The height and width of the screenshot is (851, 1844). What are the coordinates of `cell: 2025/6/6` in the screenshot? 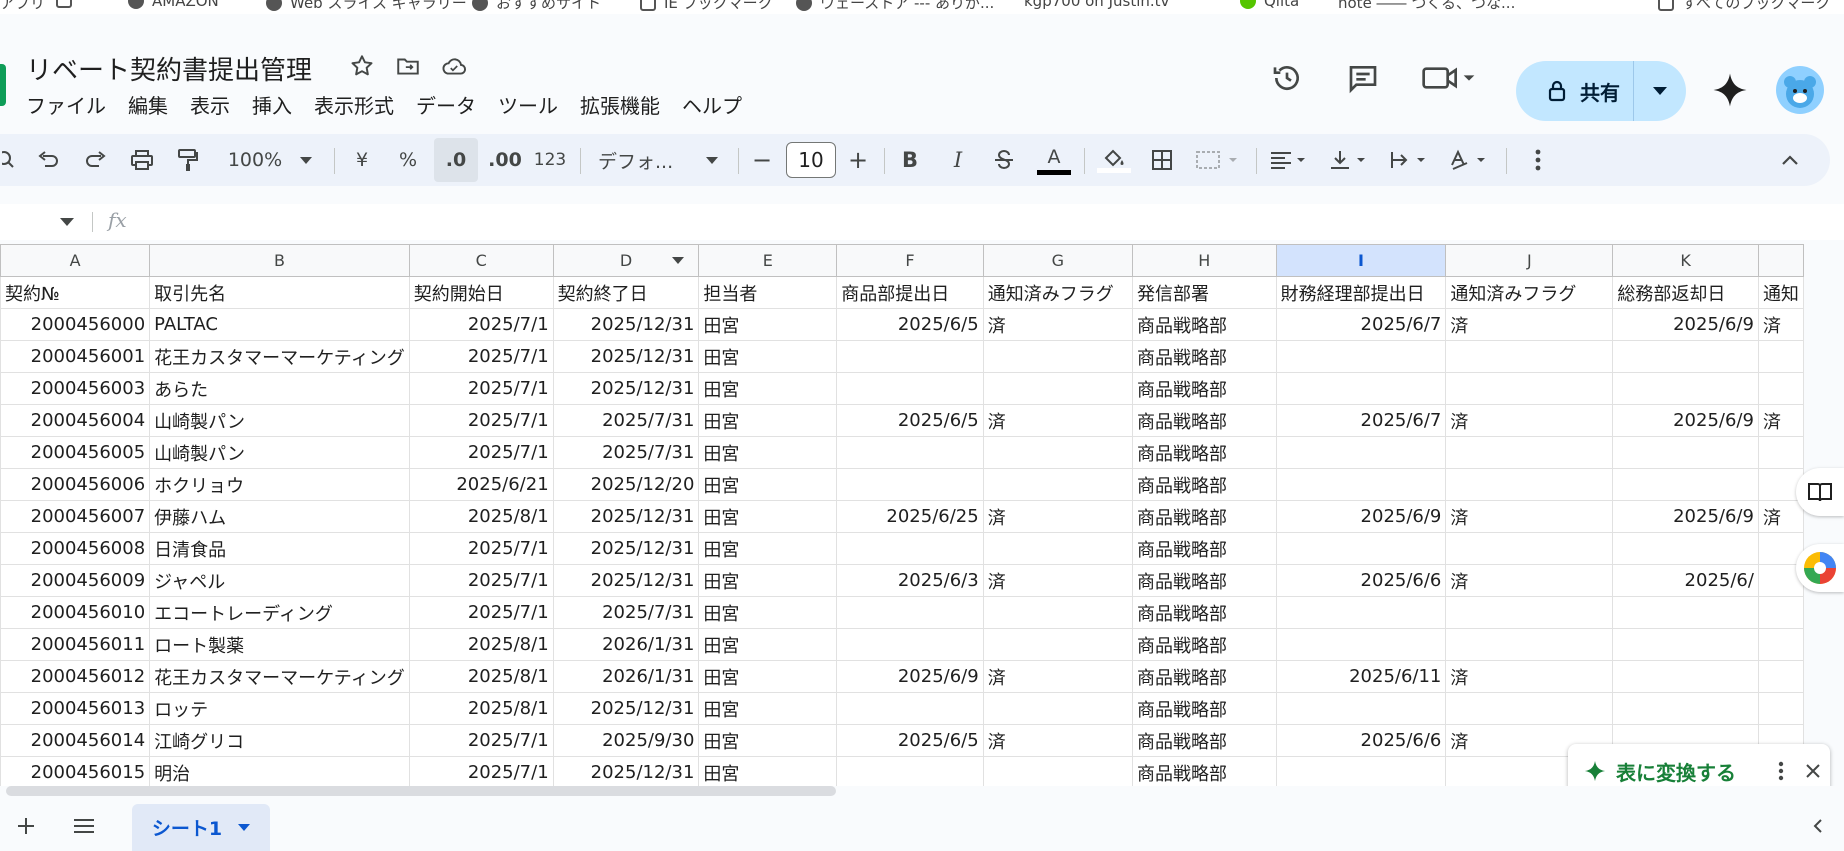 It's located at (1361, 740).